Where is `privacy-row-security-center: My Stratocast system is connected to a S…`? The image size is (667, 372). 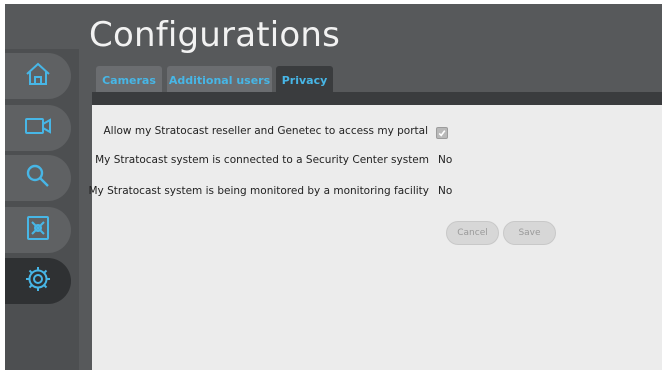
privacy-row-security-center: My Stratocast system is connected to a S… is located at coordinates (377, 162).